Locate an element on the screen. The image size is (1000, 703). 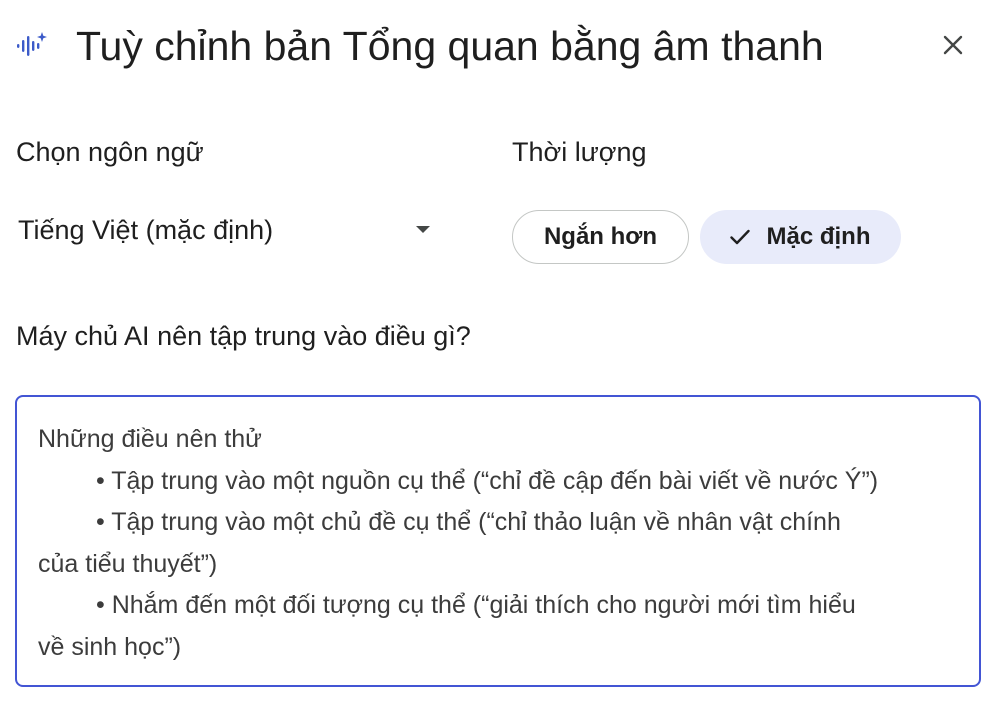
language-selected-value: Tiếng Việt (mặc định) is located at coordinates (146, 230).